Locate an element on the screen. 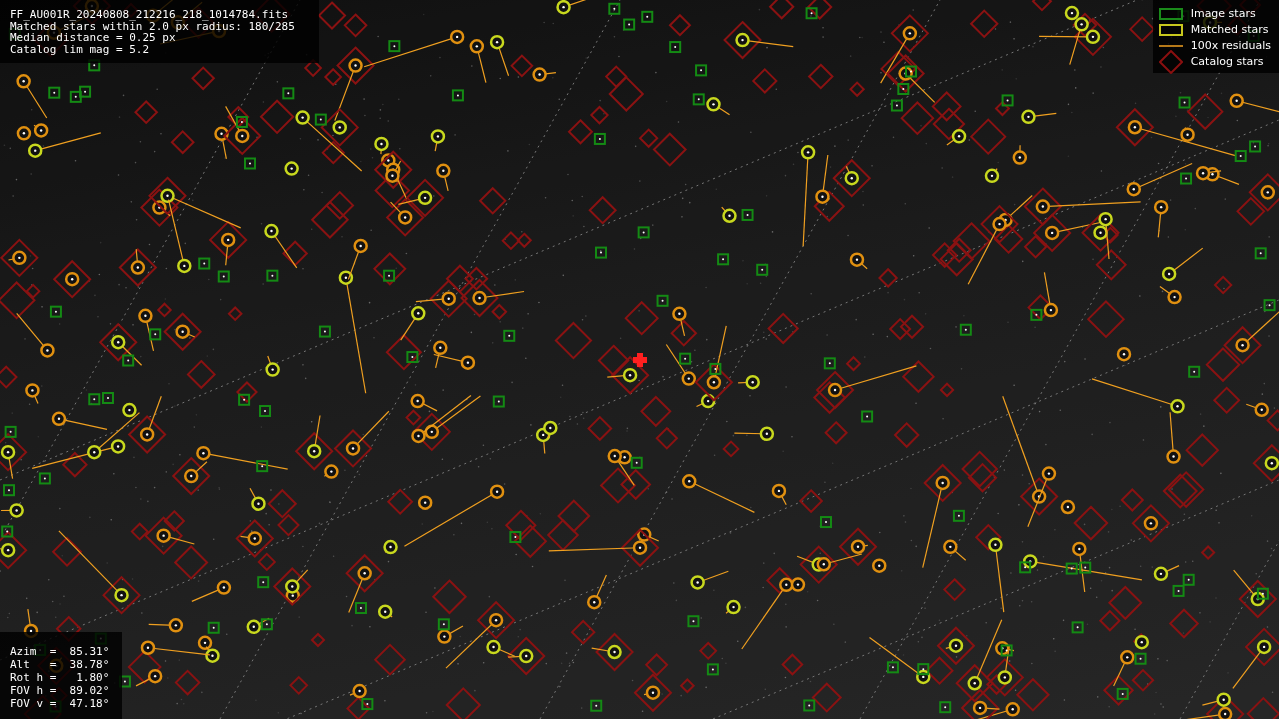  crosshair-icon is located at coordinates (640, 360).